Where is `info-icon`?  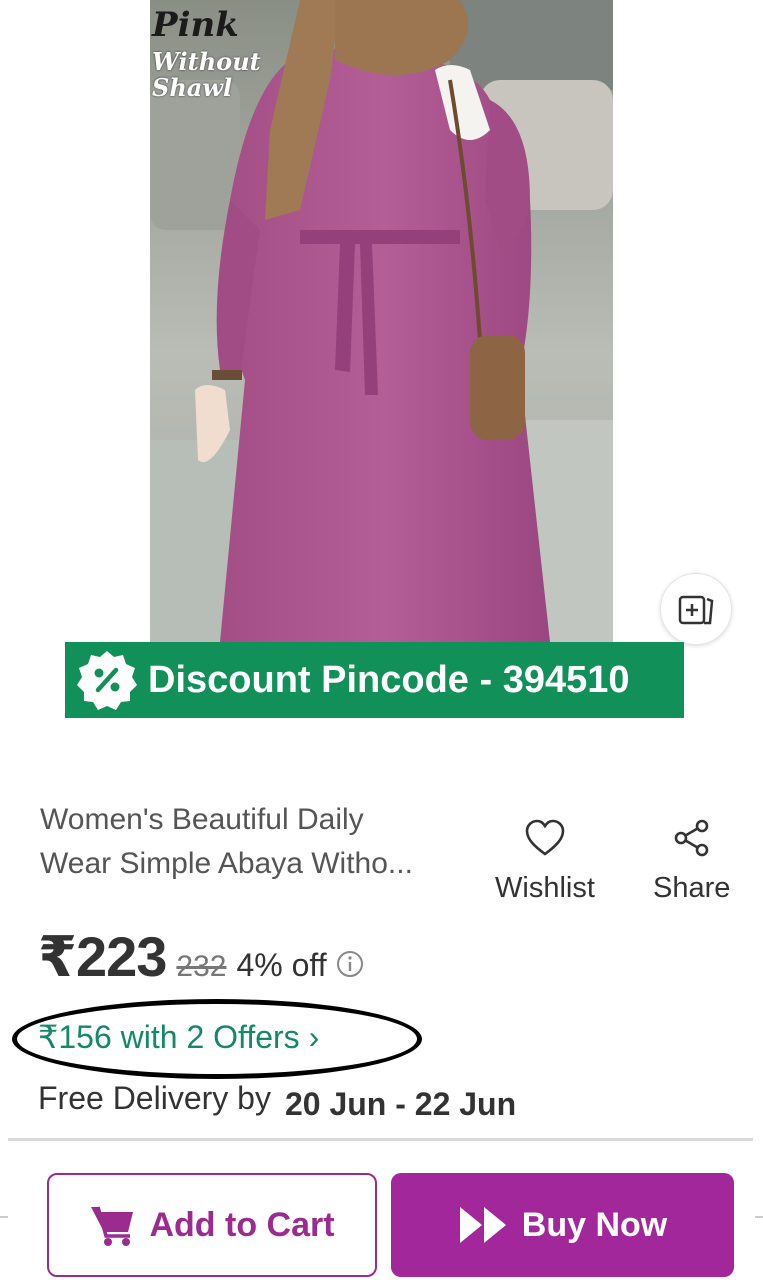 info-icon is located at coordinates (350, 966).